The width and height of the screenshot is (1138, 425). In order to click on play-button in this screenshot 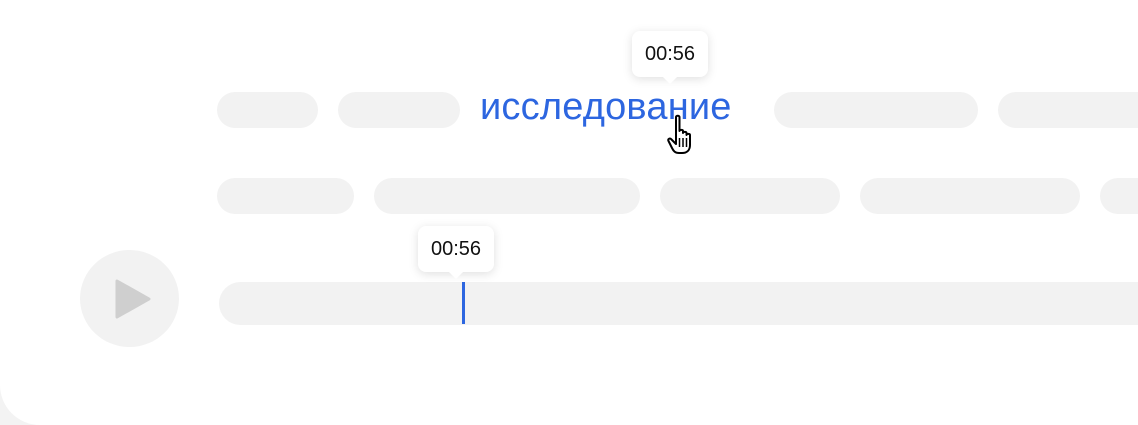, I will do `click(129, 298)`.